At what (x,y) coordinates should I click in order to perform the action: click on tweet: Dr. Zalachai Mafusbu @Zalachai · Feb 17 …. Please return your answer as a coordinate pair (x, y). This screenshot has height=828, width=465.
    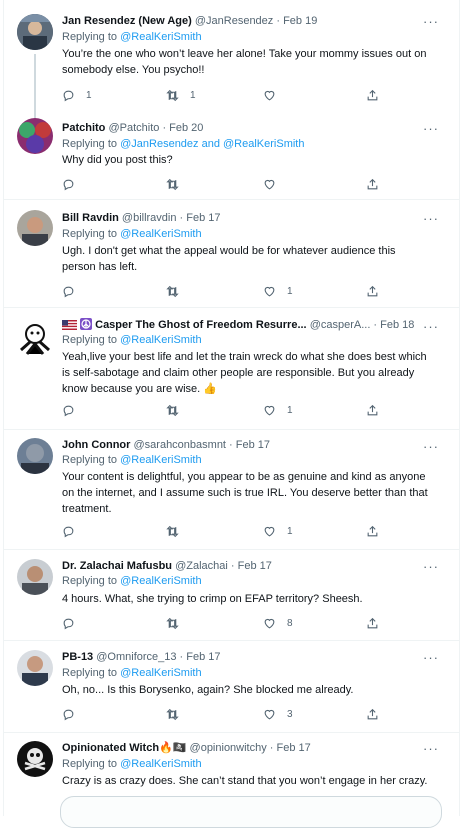
    Looking at the image, I should click on (231, 595).